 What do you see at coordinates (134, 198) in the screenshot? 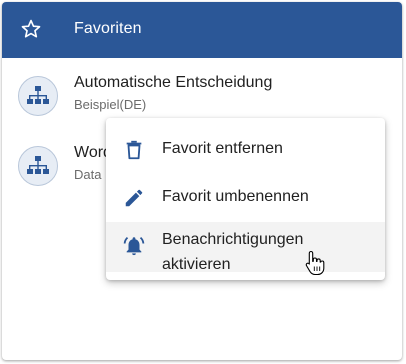
I see `pencil-icon` at bounding box center [134, 198].